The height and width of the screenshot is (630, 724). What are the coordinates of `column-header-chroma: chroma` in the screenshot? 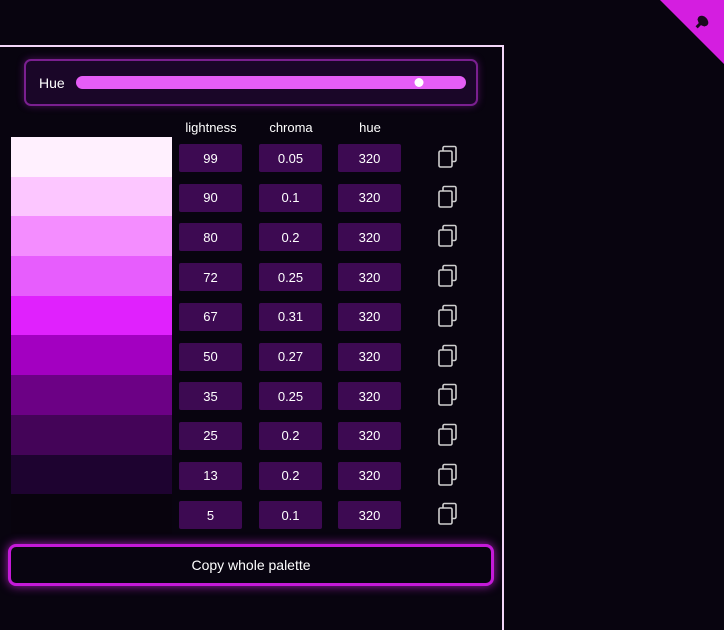 It's located at (291, 127).